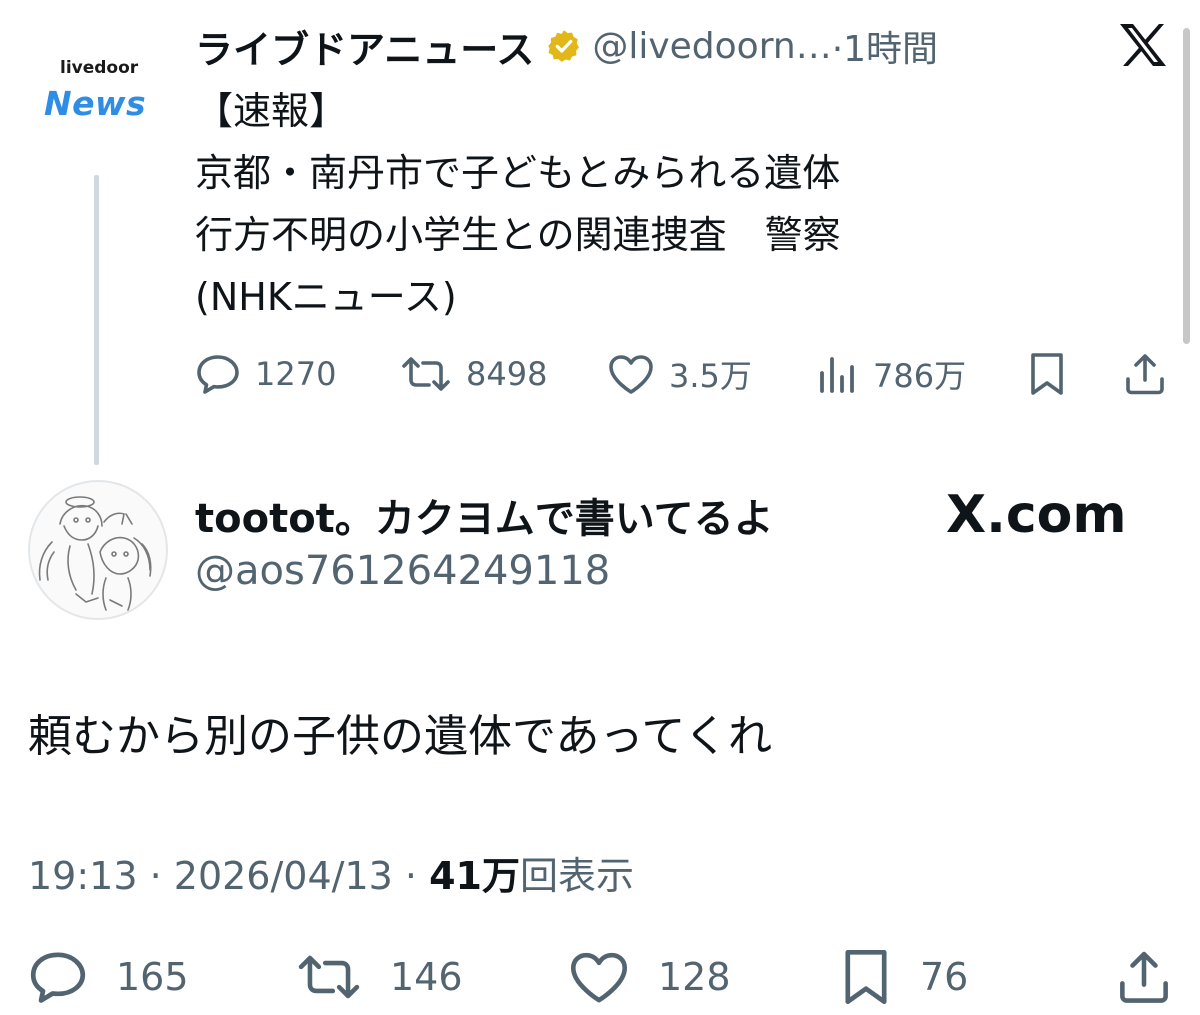  I want to click on quoted-tweet-line: (NHKニュース), so click(326, 297).